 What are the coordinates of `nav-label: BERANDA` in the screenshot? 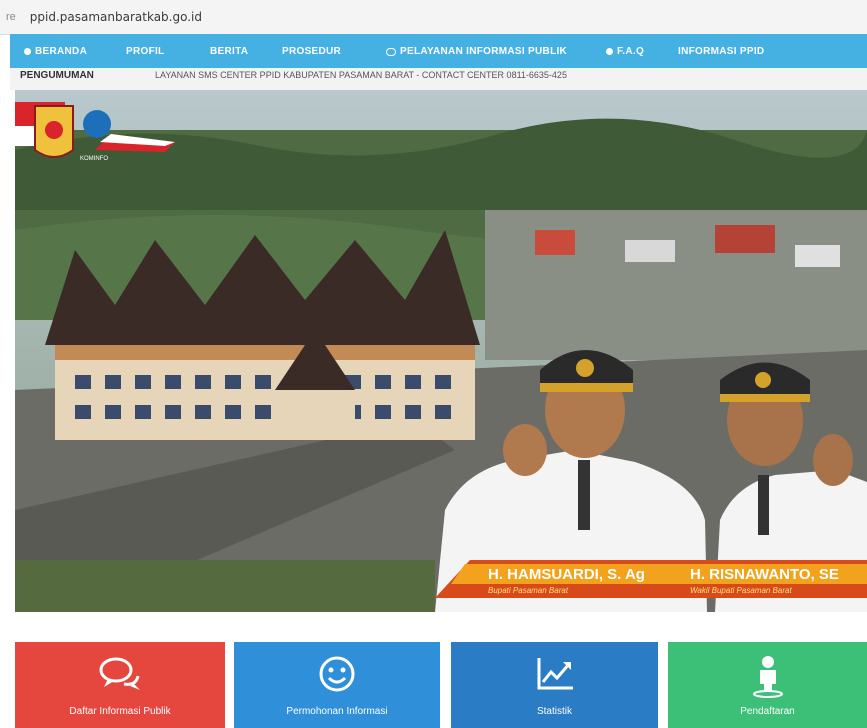 It's located at (61, 51).